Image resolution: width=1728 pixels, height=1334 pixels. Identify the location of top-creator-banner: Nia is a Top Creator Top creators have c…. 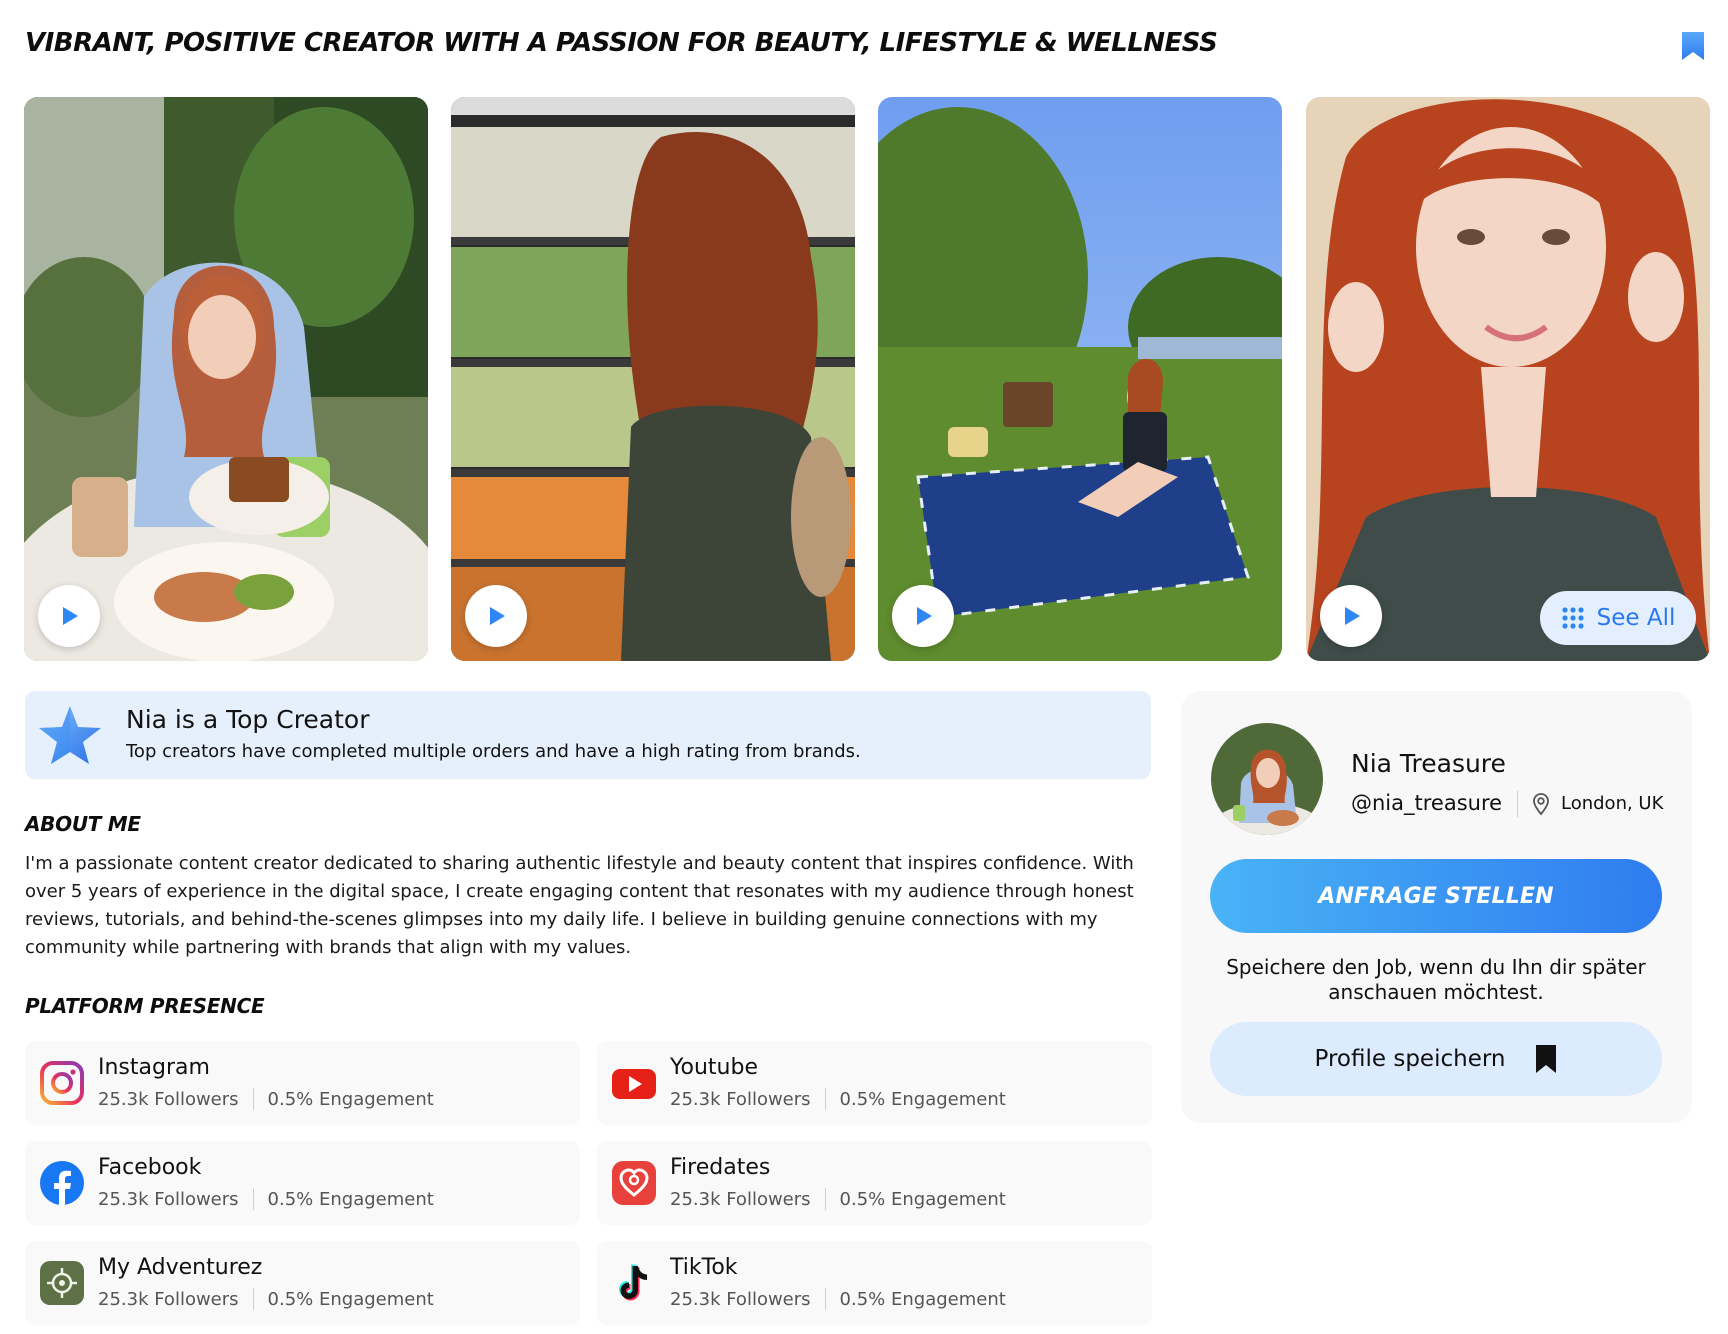
(588, 735).